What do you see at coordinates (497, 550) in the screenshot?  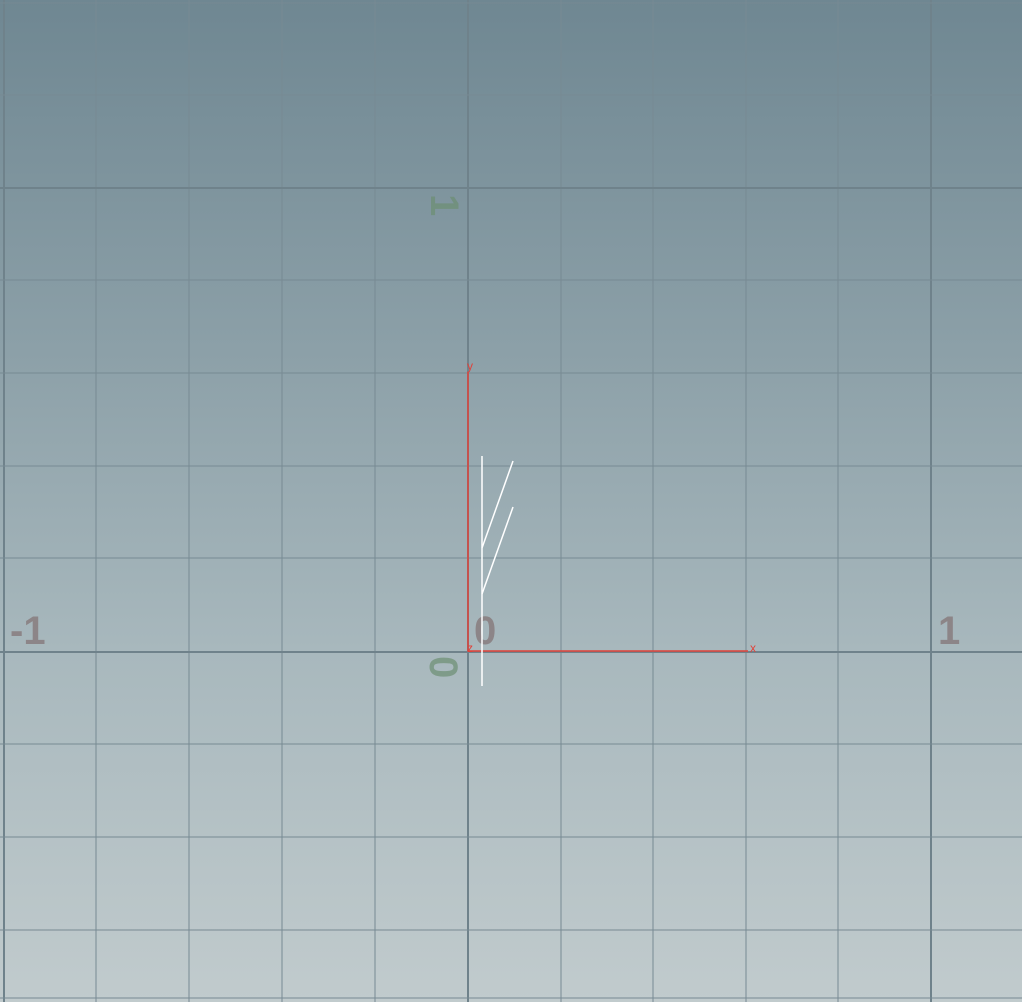 I see `gizmo-barb-lower` at bounding box center [497, 550].